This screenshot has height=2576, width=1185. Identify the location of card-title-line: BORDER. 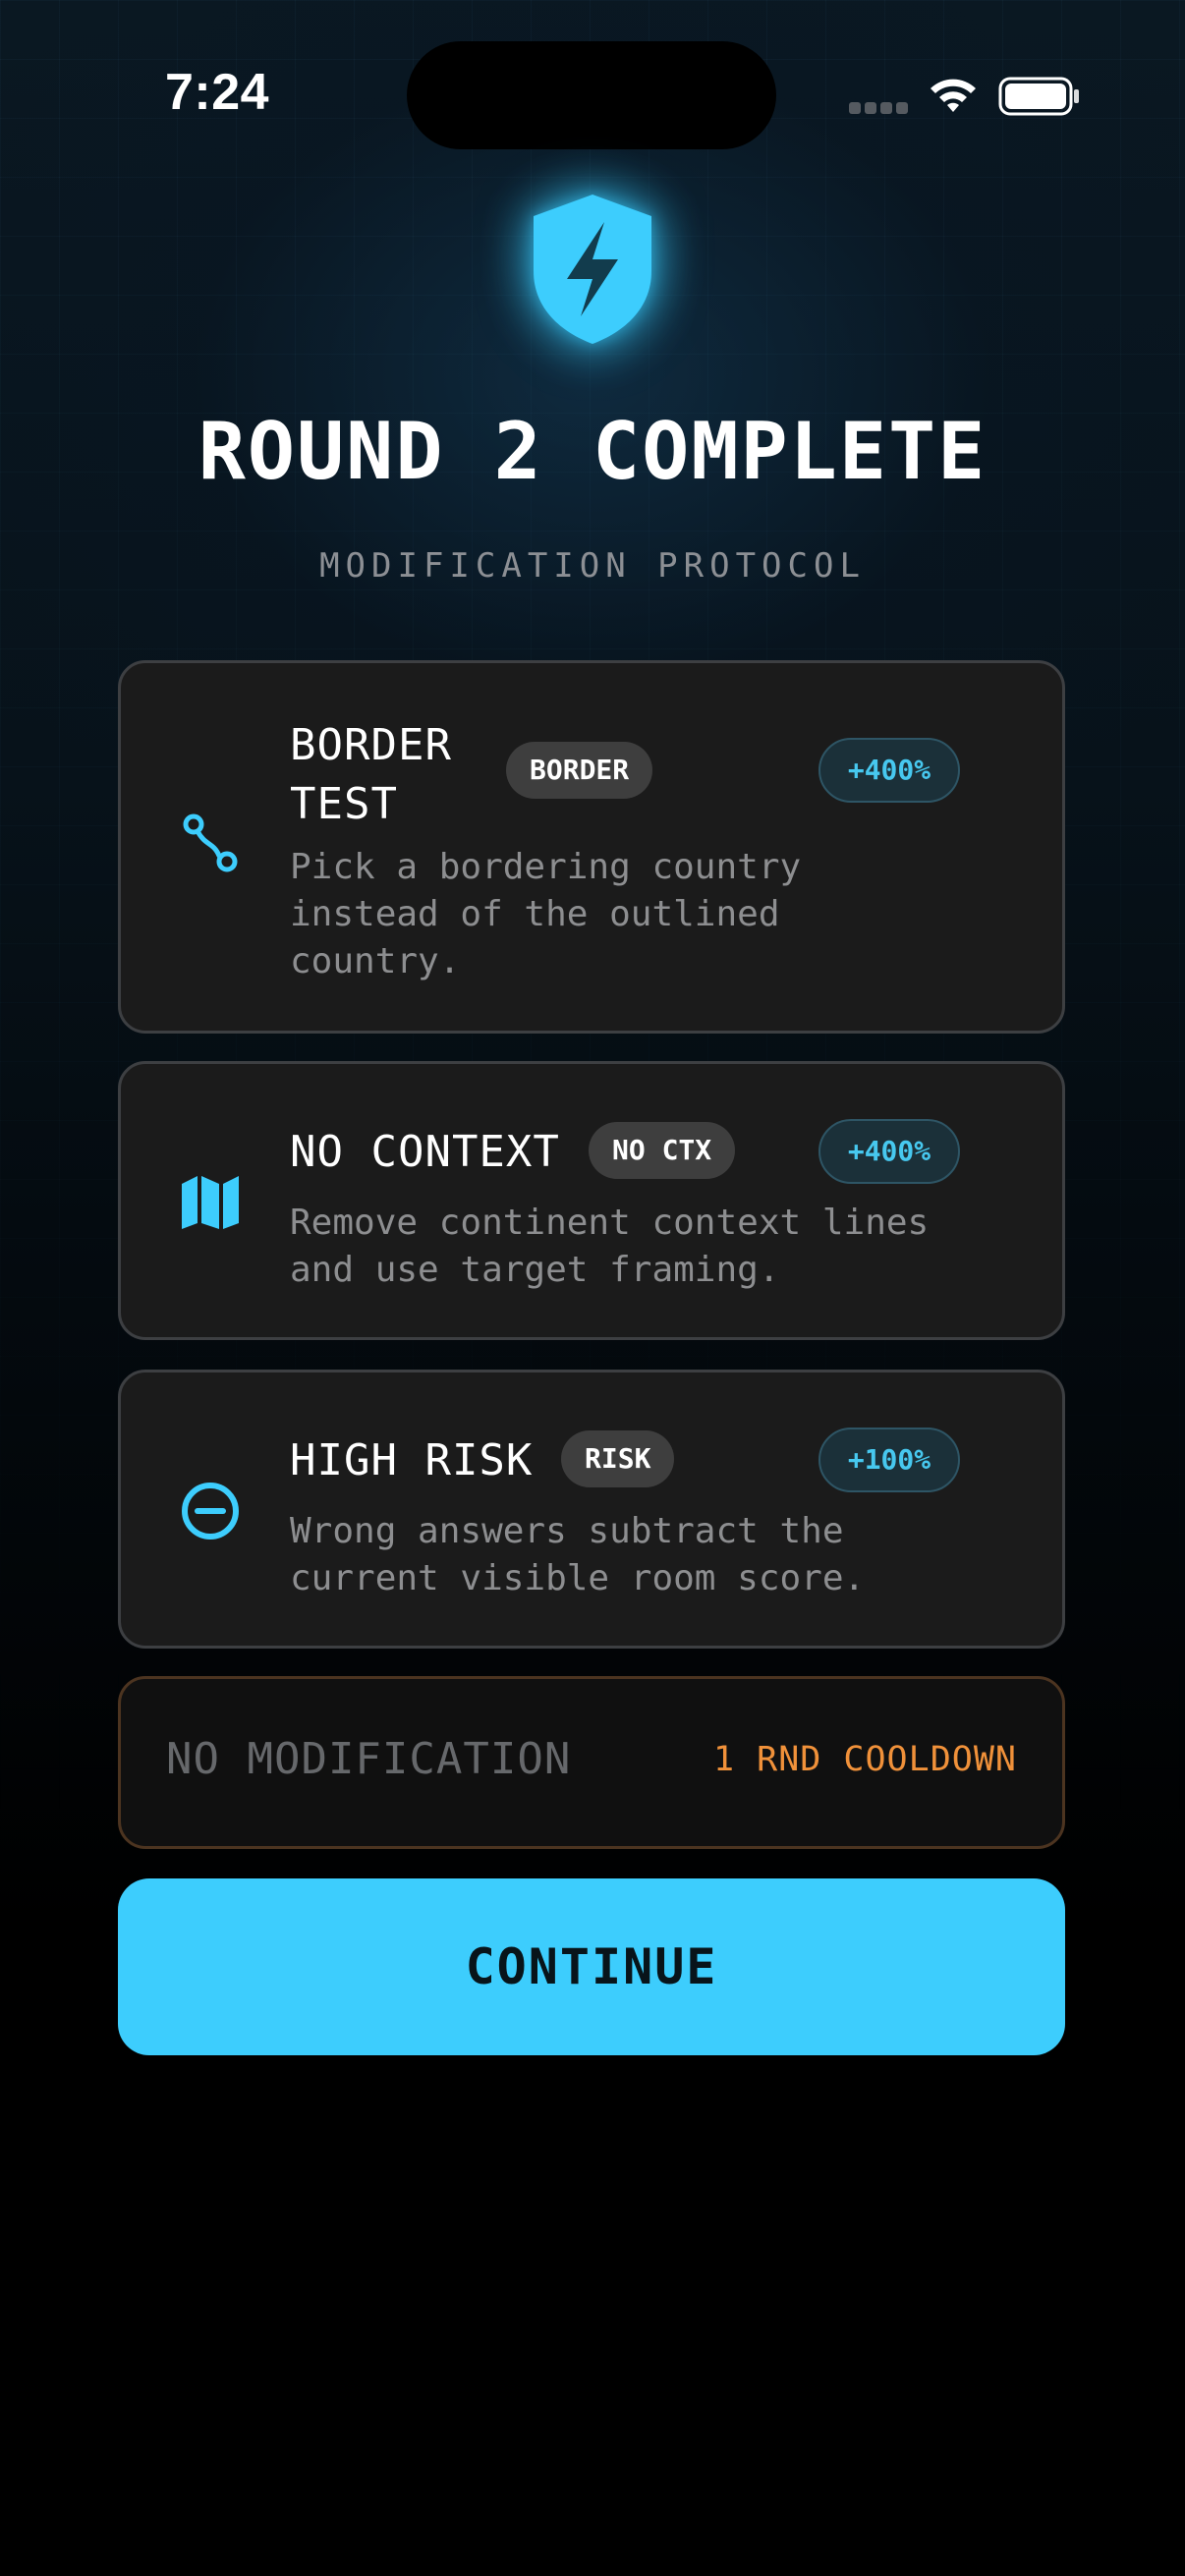
(371, 745).